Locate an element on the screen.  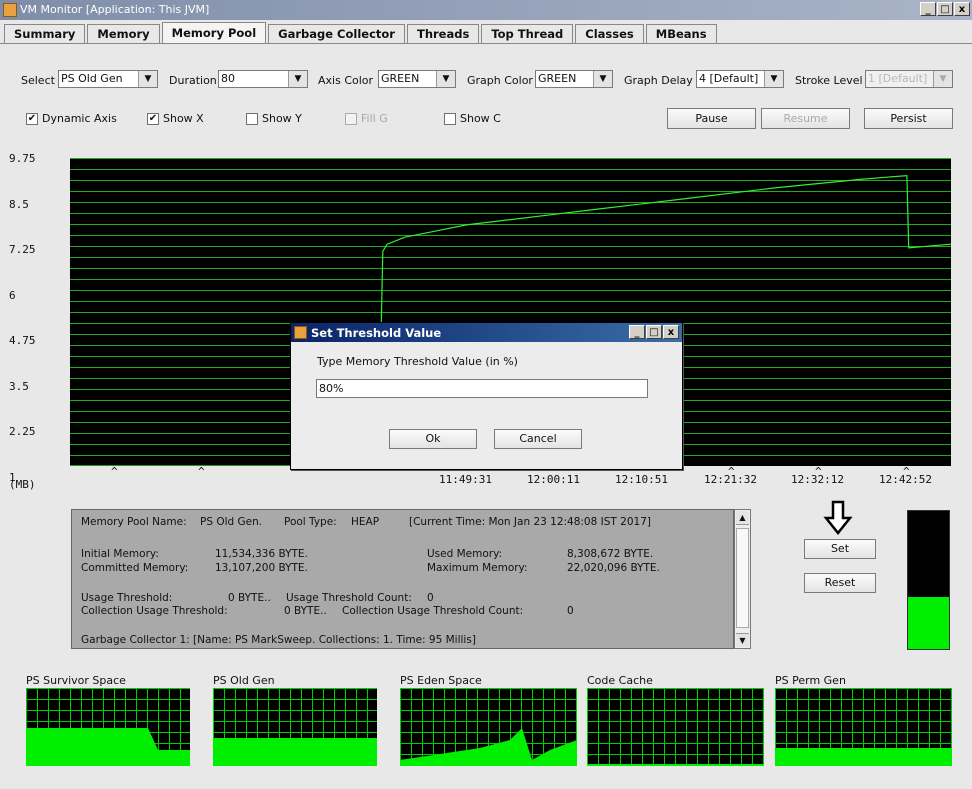
dialog-title-bar: Set Threshold Value _ □ x is located at coordinates (486, 332).